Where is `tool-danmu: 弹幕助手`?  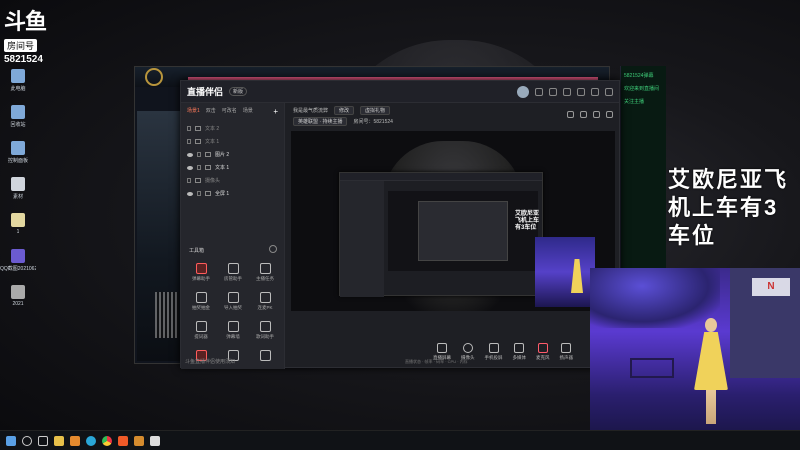
tool-danmu: 弹幕助手 is located at coordinates (201, 272).